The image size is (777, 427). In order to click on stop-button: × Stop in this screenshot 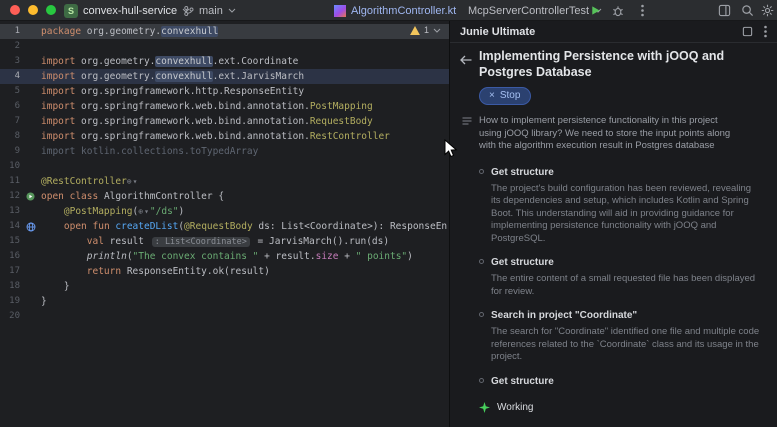, I will do `click(505, 96)`.